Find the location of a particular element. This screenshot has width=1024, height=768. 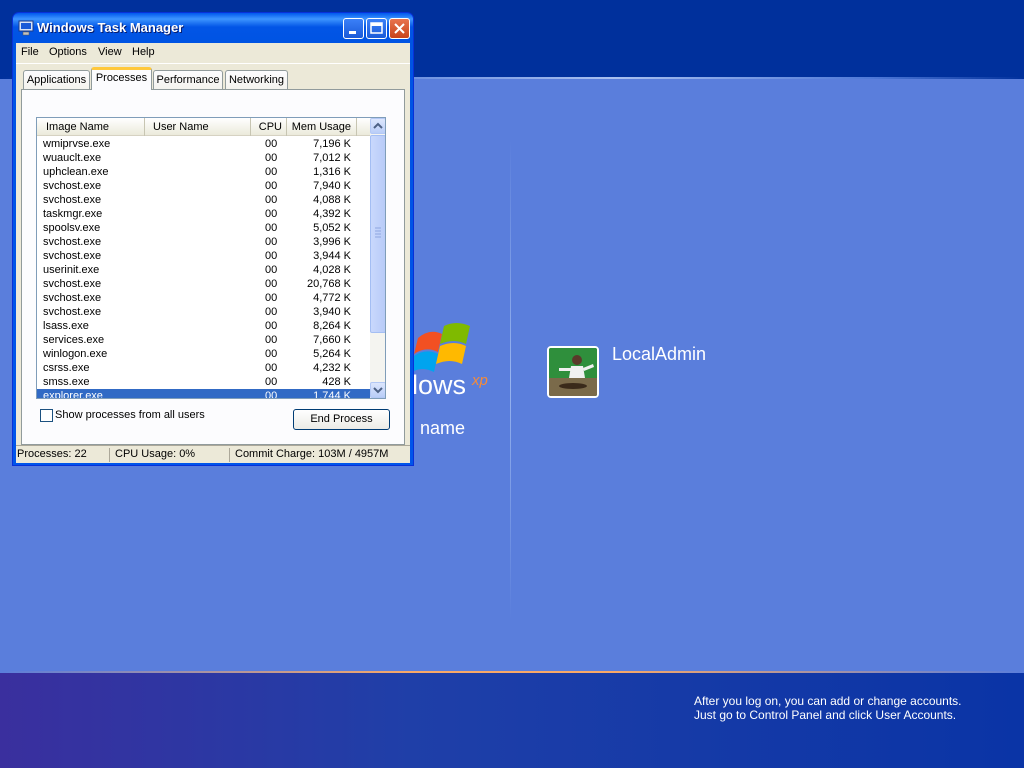

user-account-name: LocalAdmin is located at coordinates (659, 354).